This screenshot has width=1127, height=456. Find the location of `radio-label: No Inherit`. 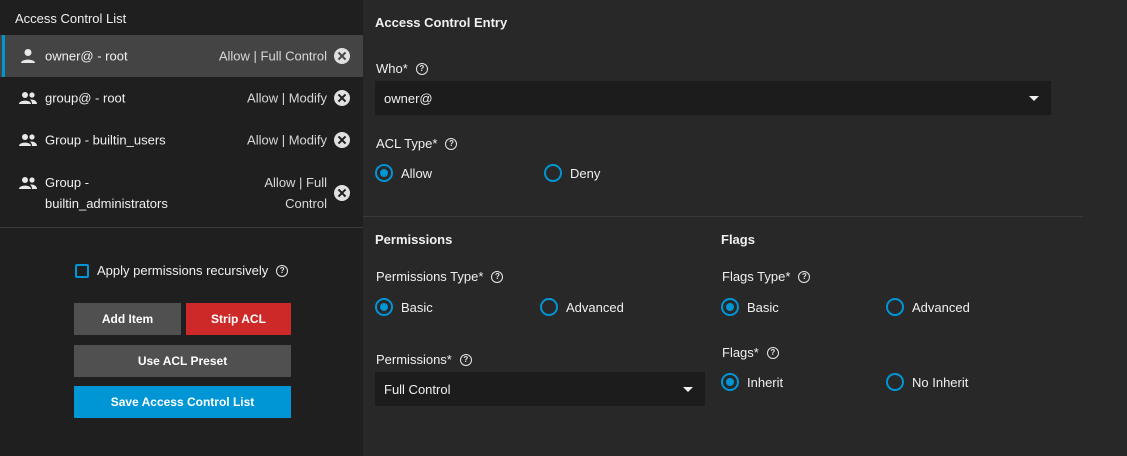

radio-label: No Inherit is located at coordinates (940, 382).